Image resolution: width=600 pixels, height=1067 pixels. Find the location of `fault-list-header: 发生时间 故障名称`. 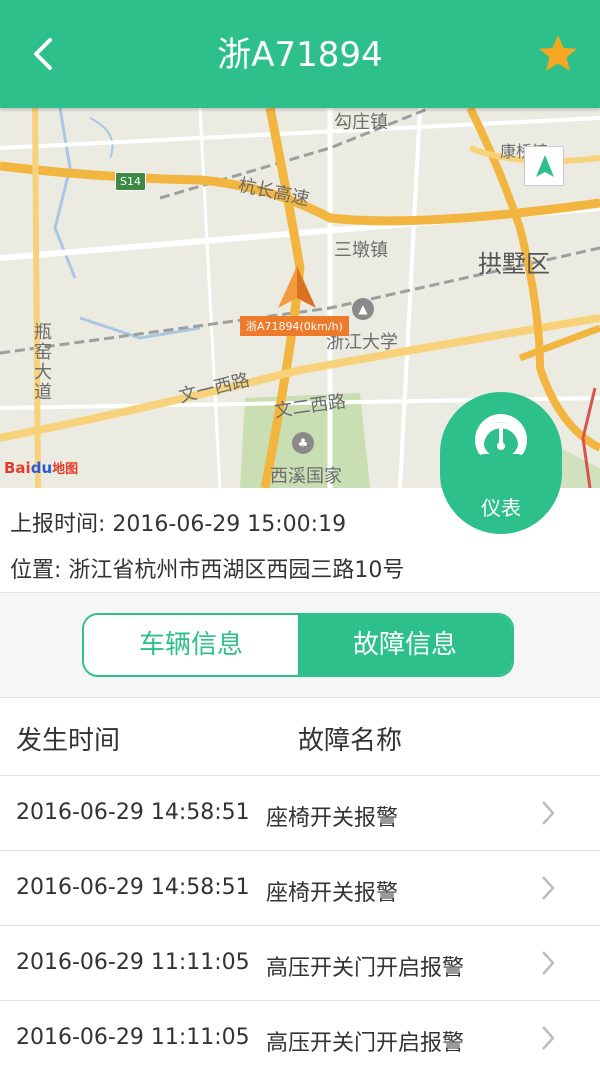

fault-list-header: 发生时间 故障名称 is located at coordinates (300, 737).